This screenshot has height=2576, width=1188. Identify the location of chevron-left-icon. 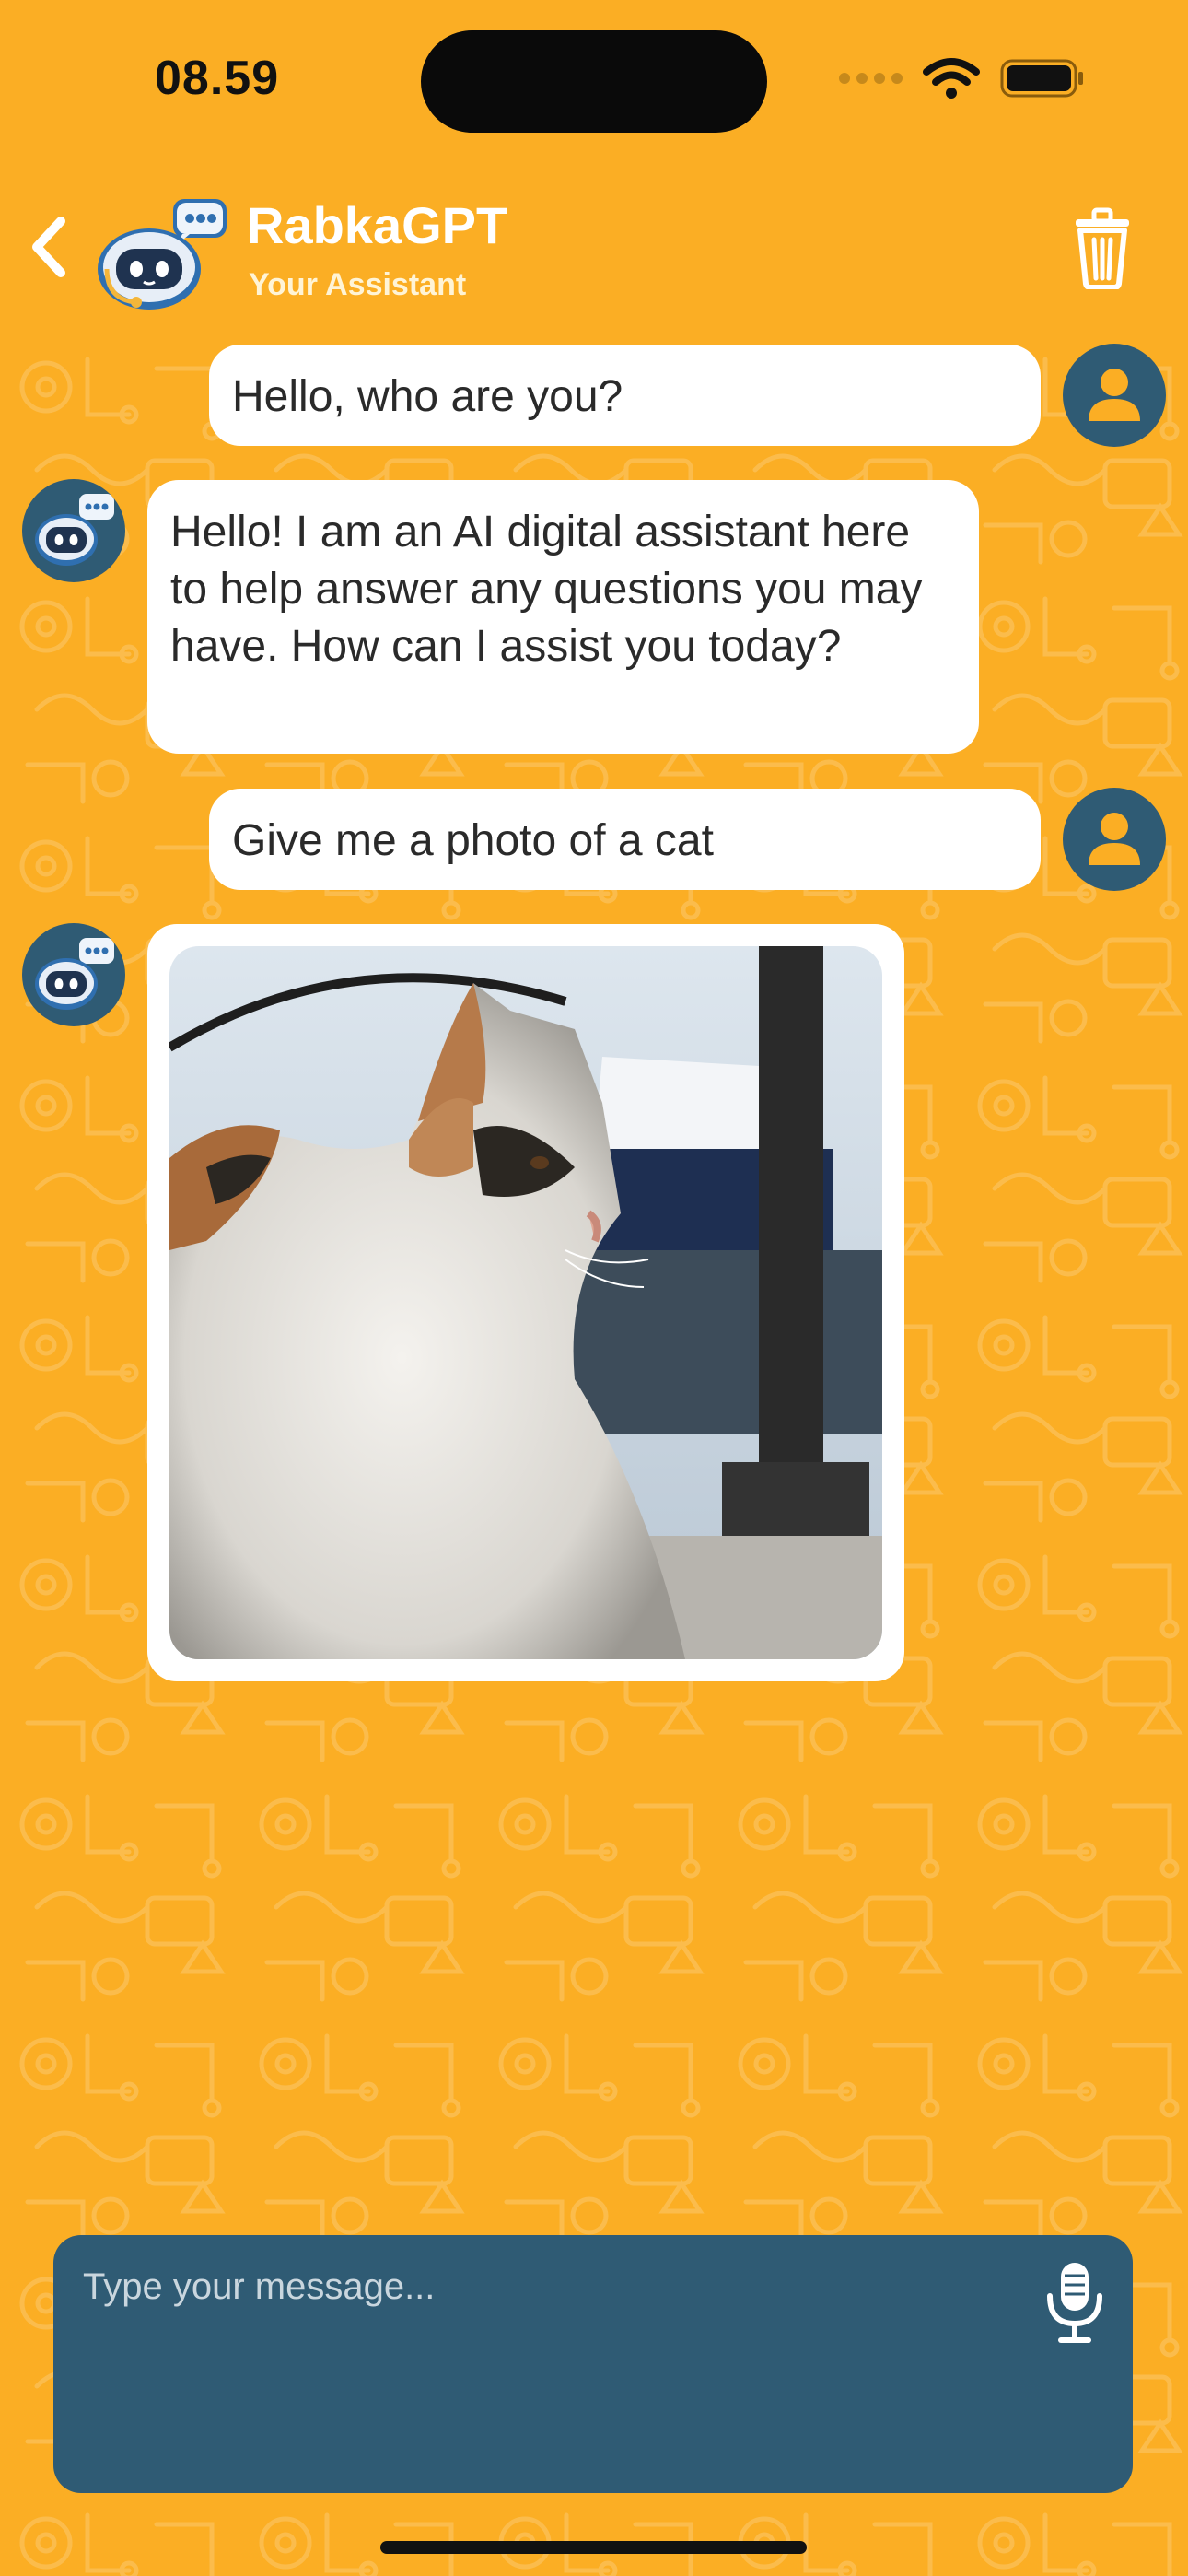
(48, 247).